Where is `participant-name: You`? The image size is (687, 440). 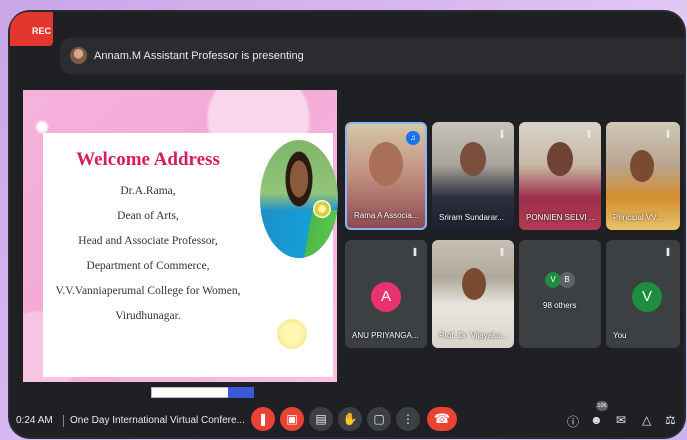
participant-name: You is located at coordinates (620, 335).